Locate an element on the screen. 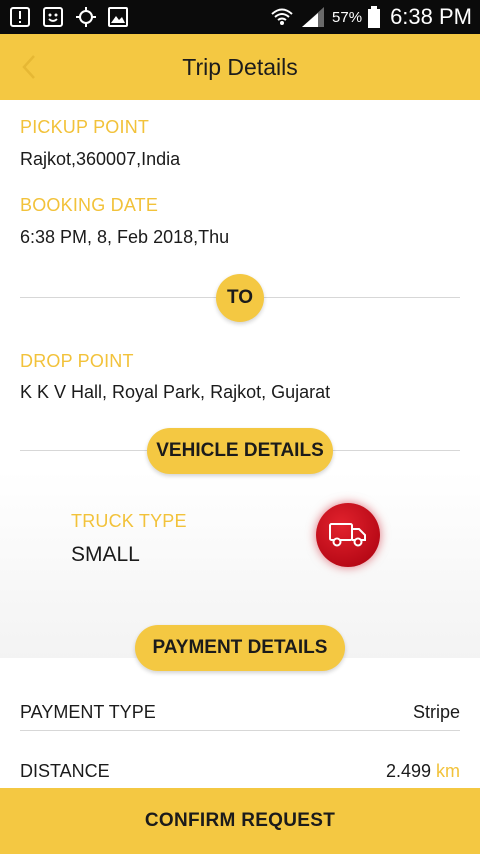 This screenshot has height=854, width=480. image-icon is located at coordinates (118, 17).